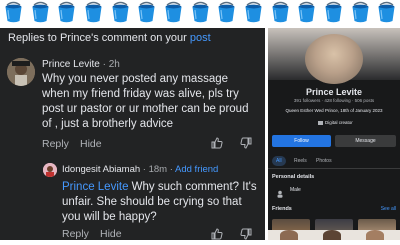 This screenshot has height=245, width=400. I want to click on friends-title: Friends, so click(282, 209).